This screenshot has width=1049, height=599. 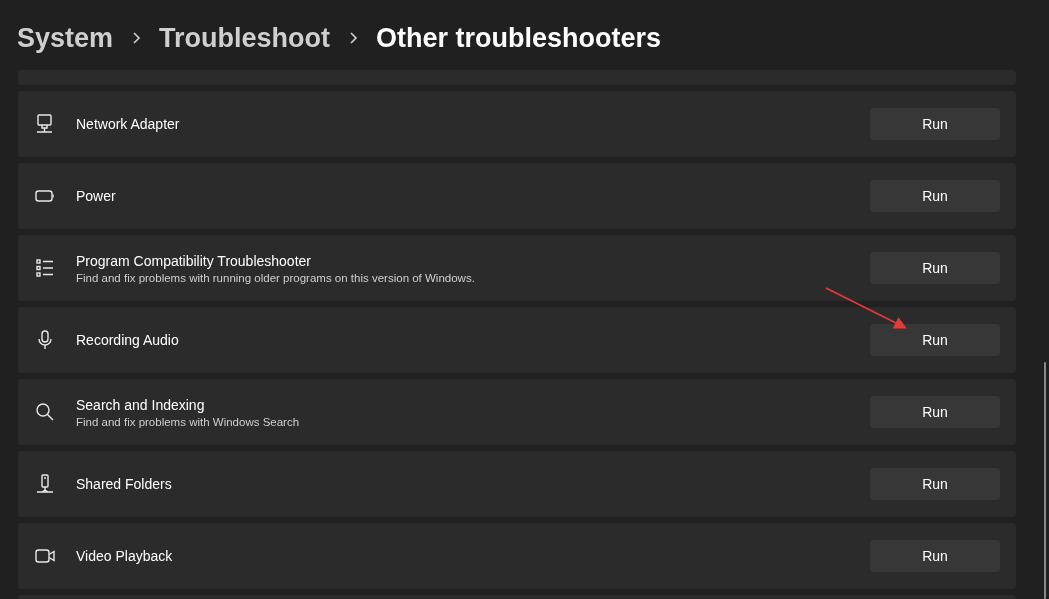 I want to click on troubleshooter-title: Search and Indexing, so click(x=141, y=404).